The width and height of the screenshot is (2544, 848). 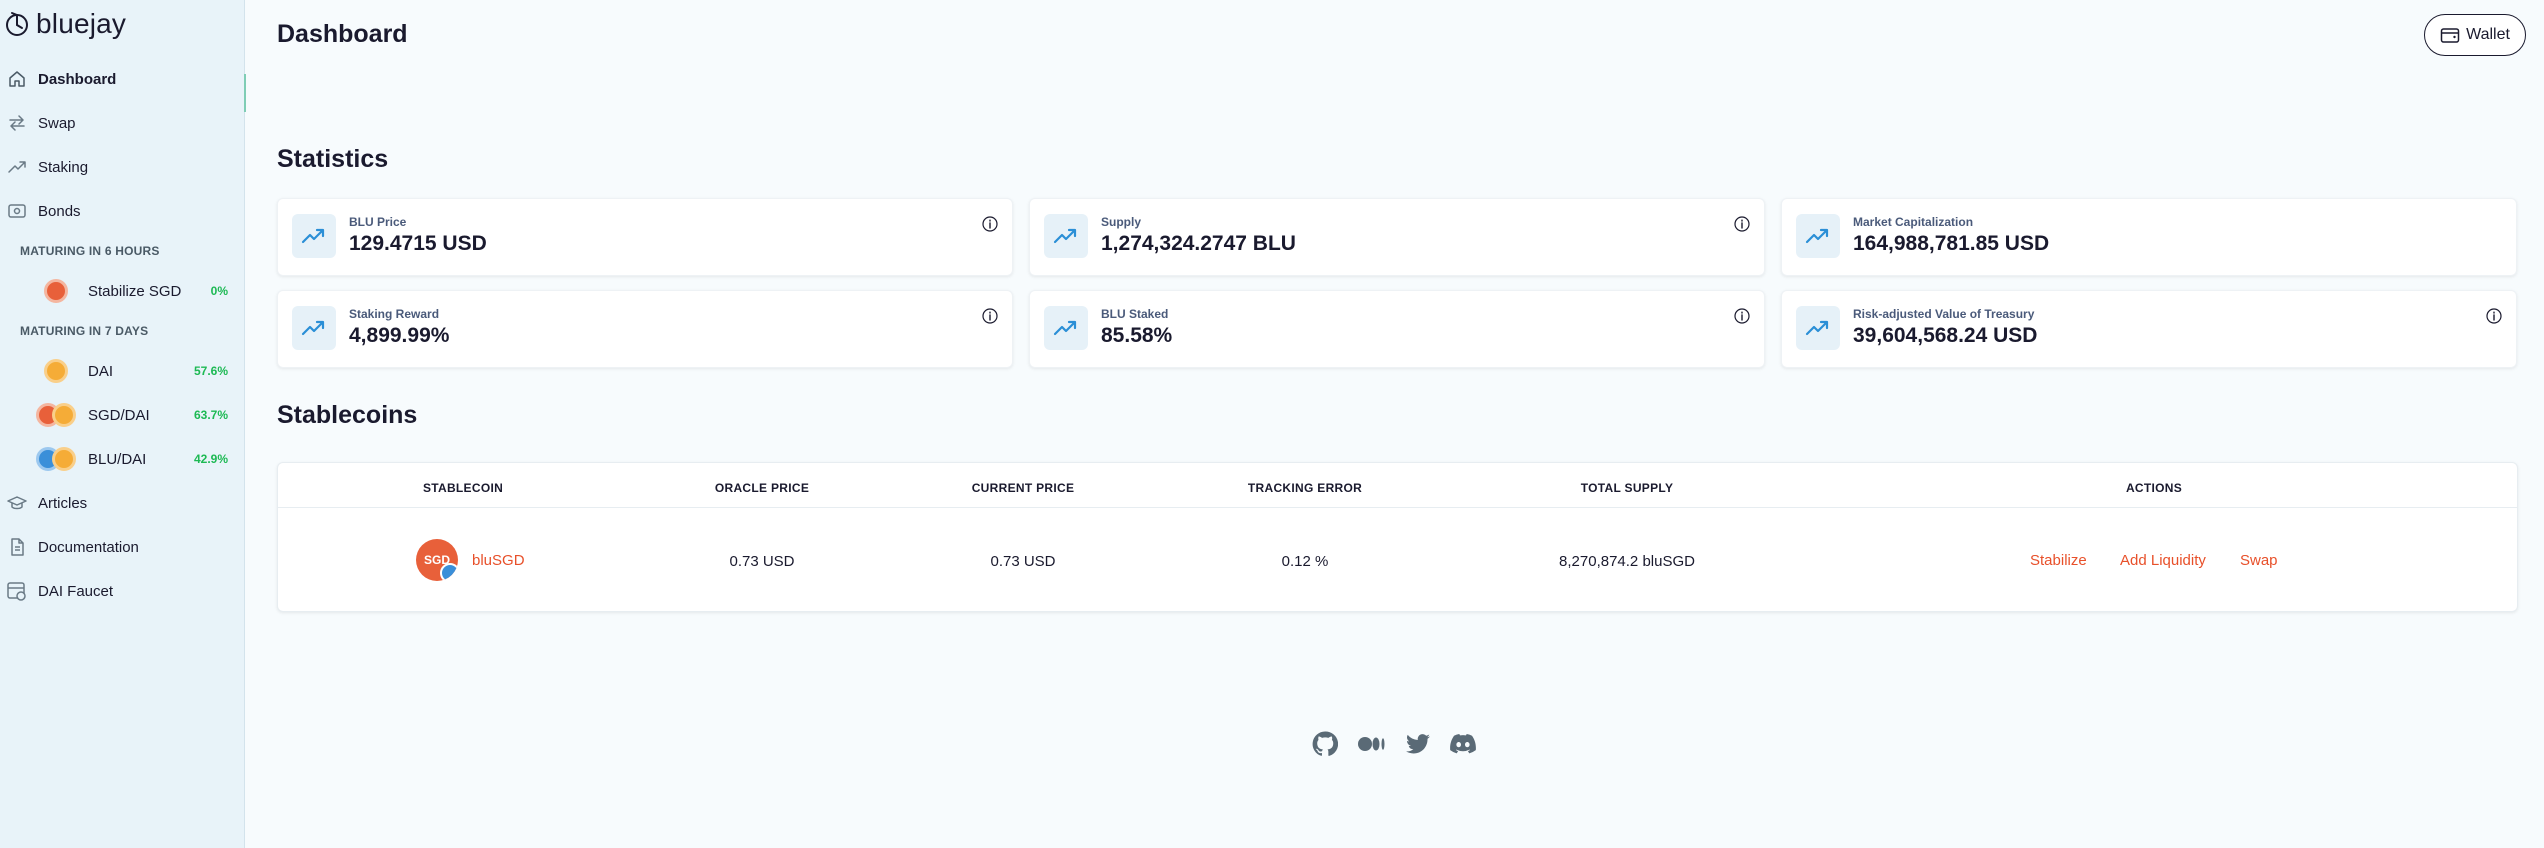 I want to click on bond-discount: 0%, so click(x=219, y=291).